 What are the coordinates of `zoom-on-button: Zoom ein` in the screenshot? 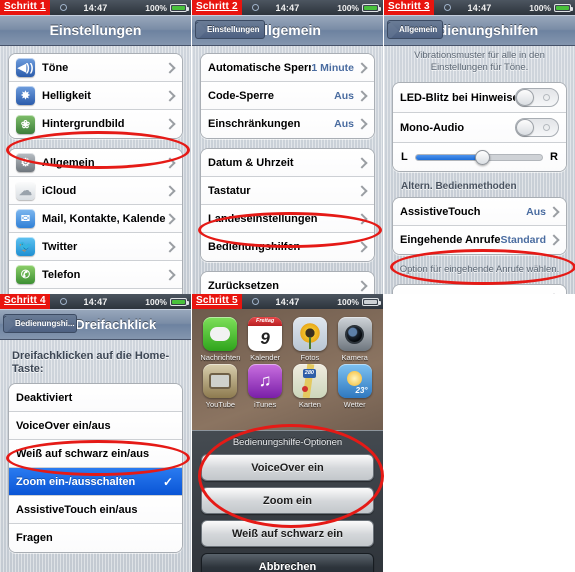 It's located at (287, 500).